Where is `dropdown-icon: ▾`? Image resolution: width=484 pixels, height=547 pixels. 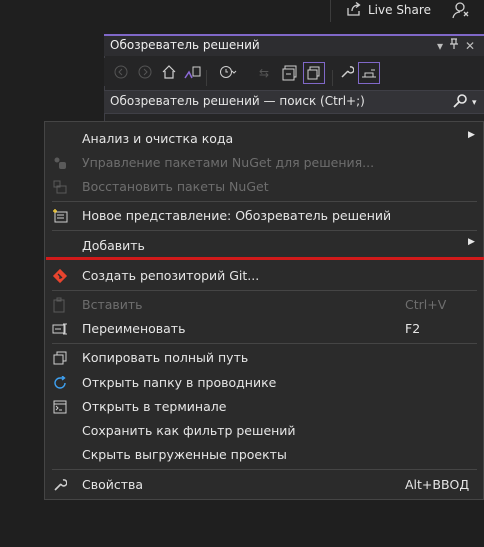 dropdown-icon: ▾ is located at coordinates (440, 46).